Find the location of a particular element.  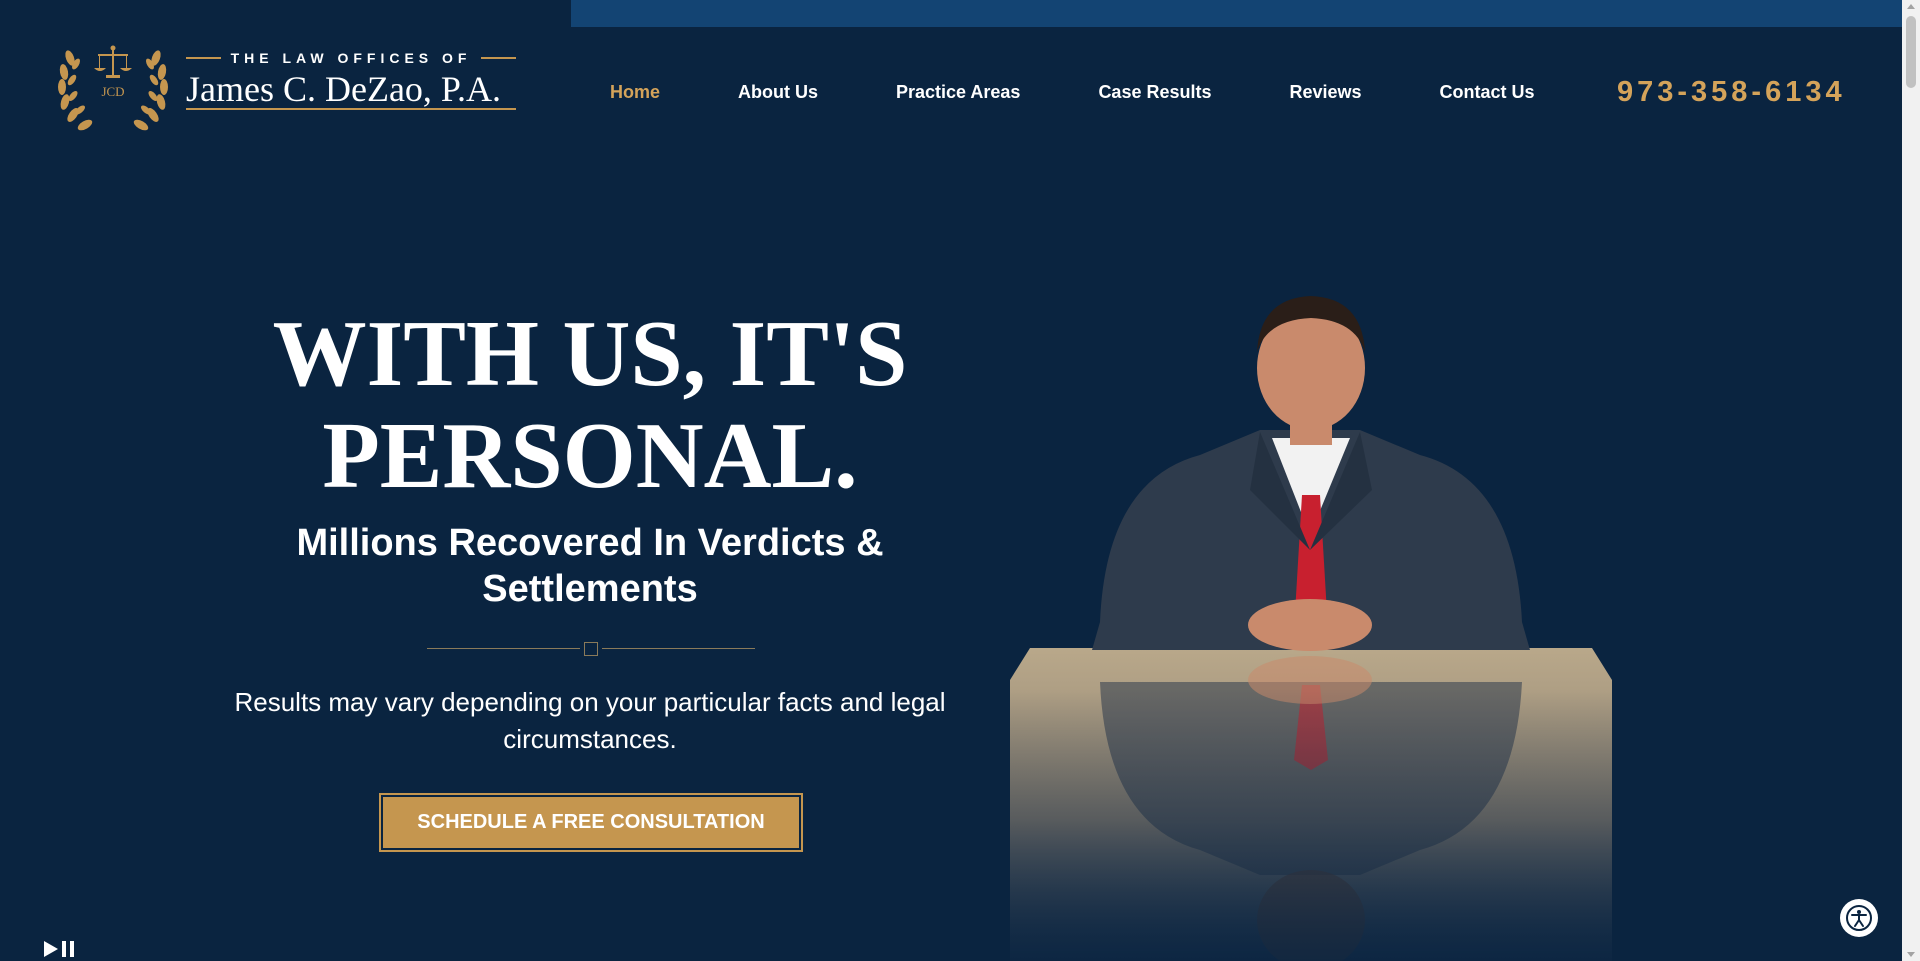

scroll-up-arrow-icon is located at coordinates (1911, 6).